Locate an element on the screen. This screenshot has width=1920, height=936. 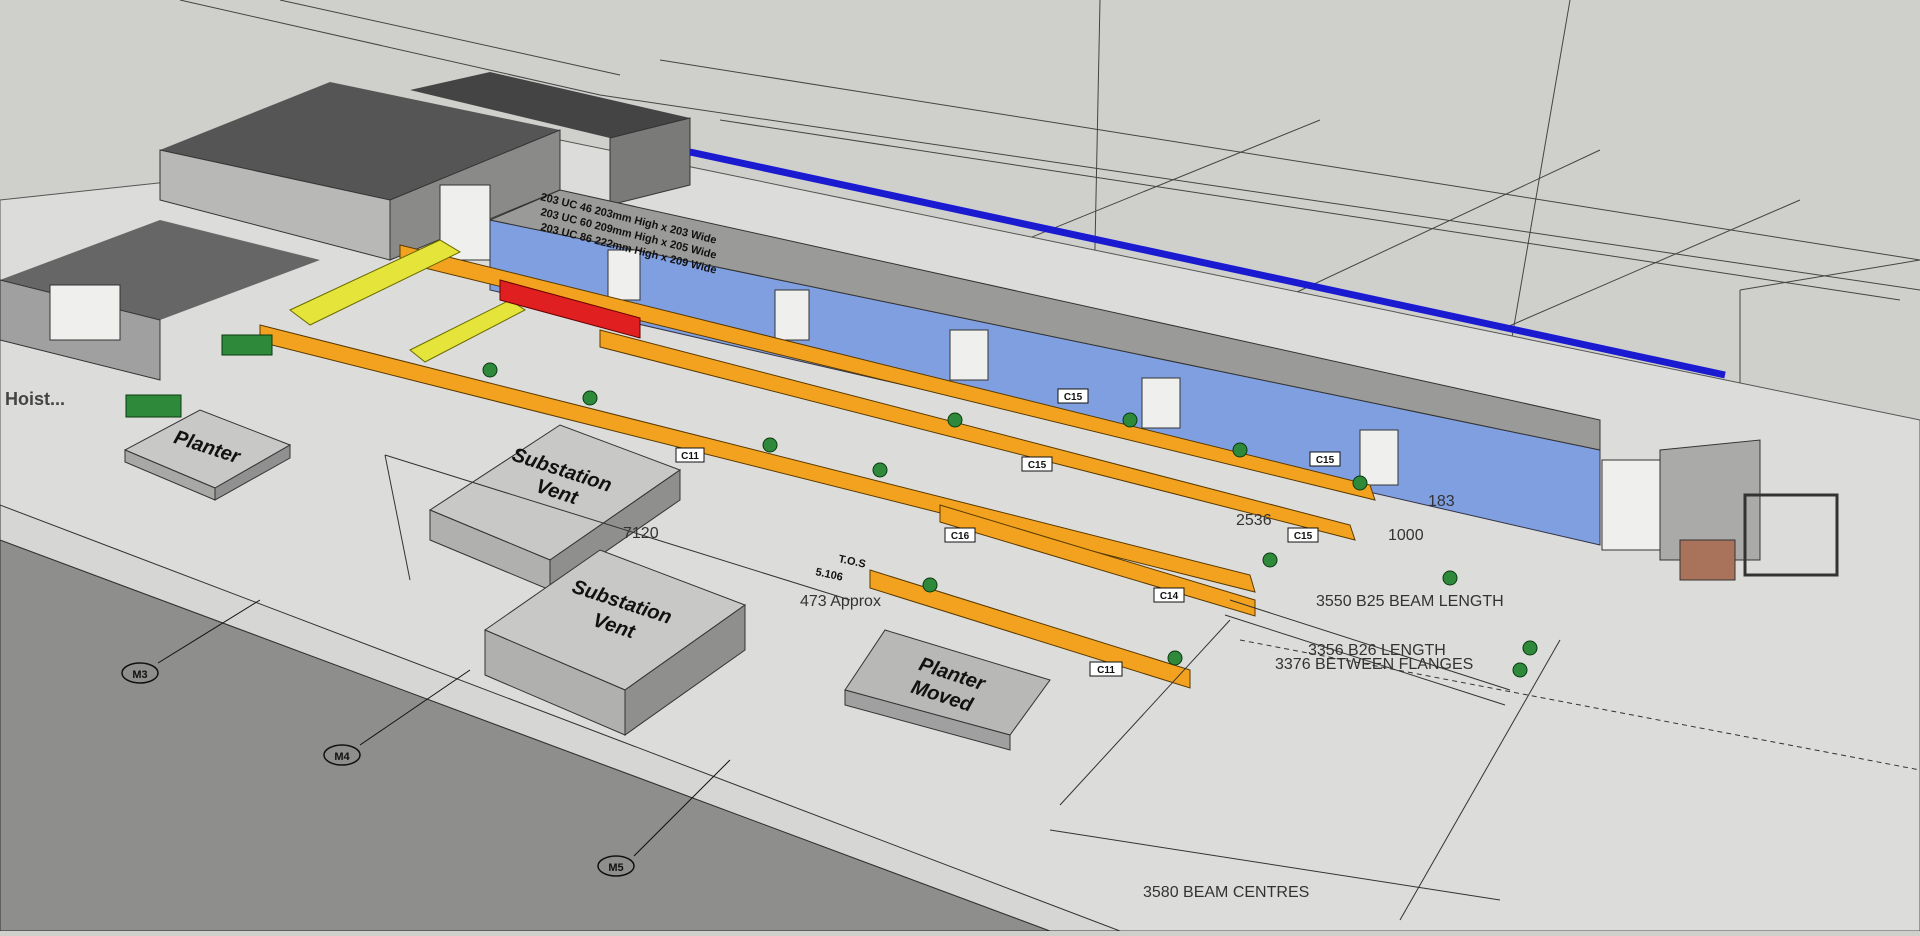
svg-text: M3 is located at coordinates (139, 675).